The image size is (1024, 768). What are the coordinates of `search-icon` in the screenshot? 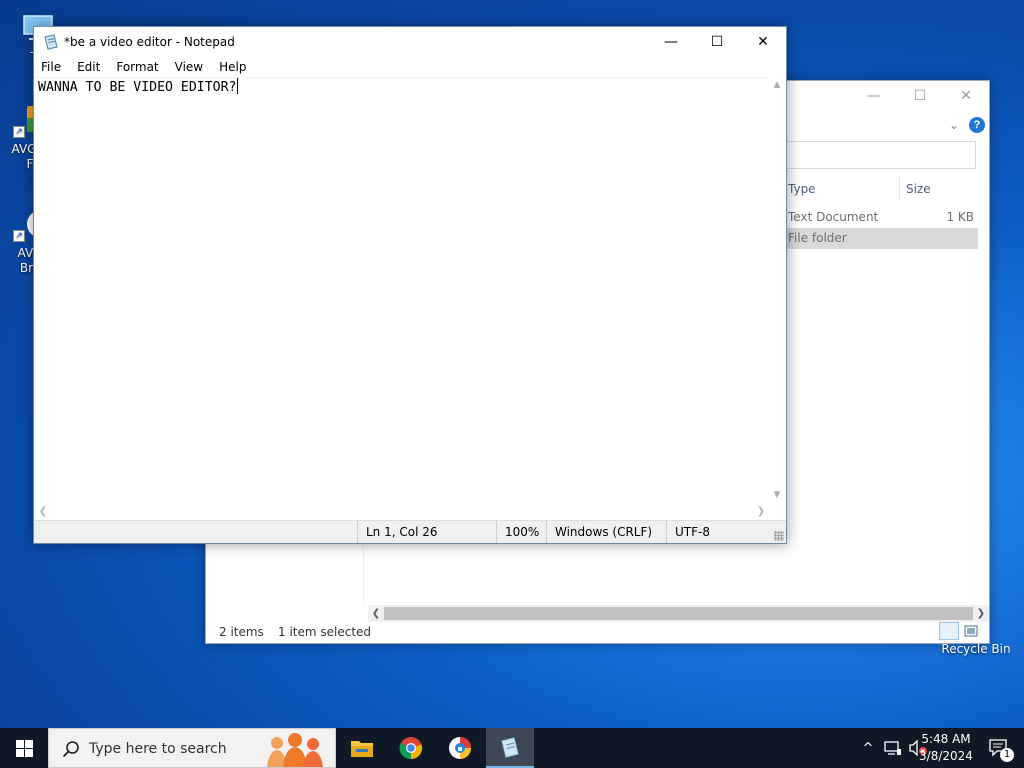 It's located at (70, 749).